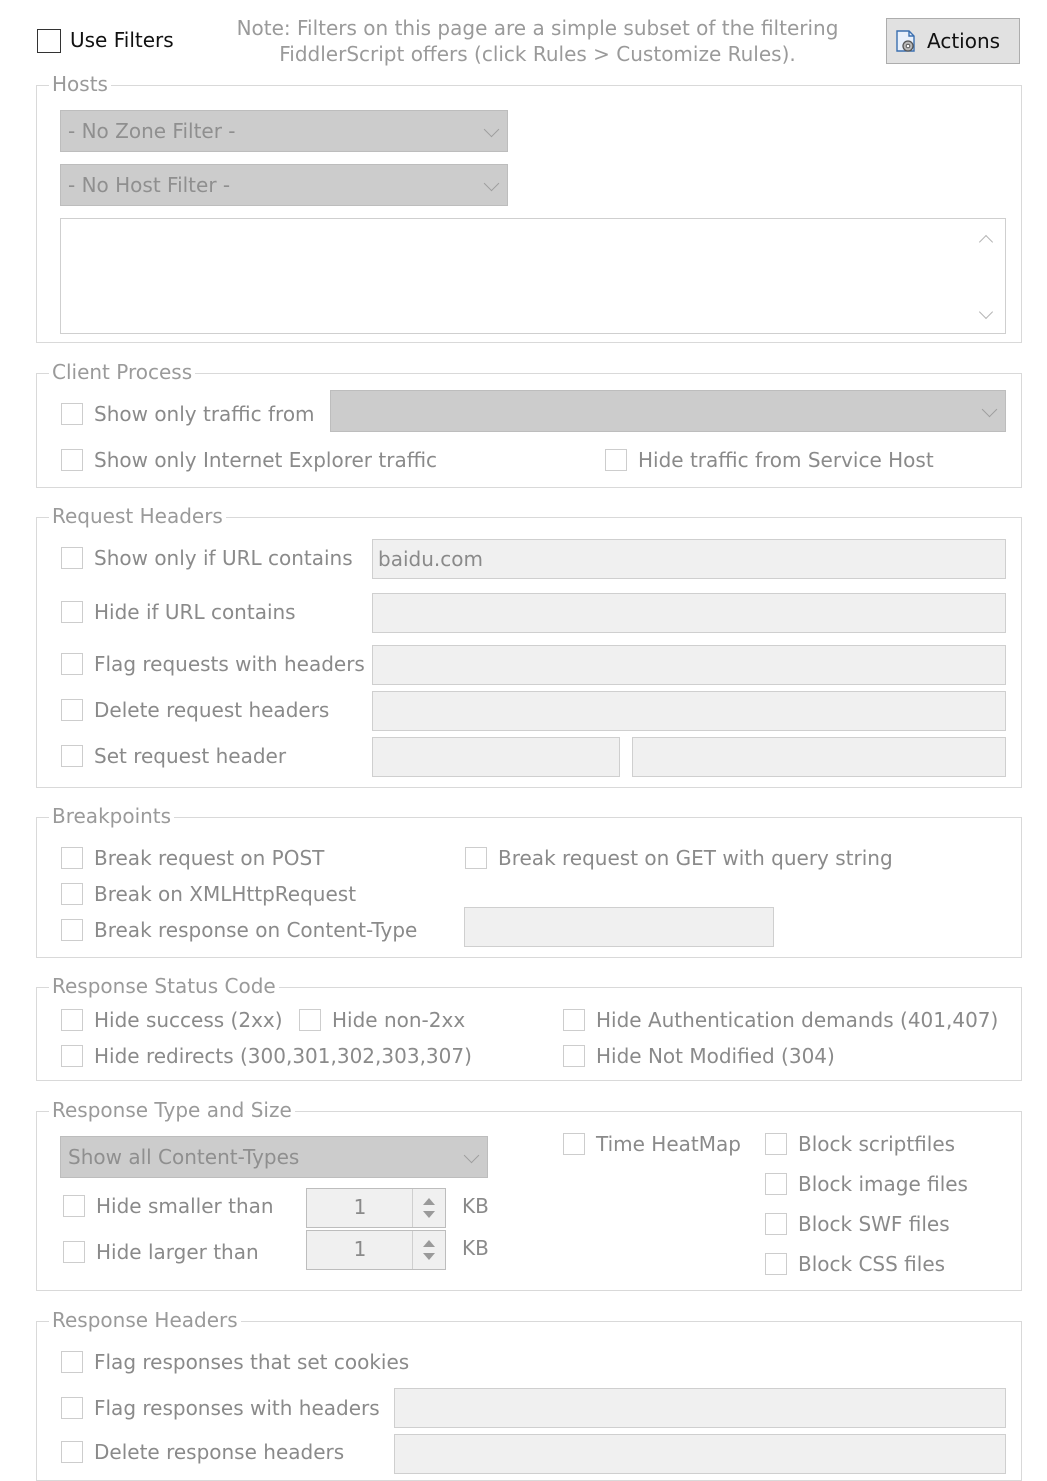 The image size is (1047, 1481). What do you see at coordinates (72, 1362) in the screenshot?
I see `flag-cookies-checkbox` at bounding box center [72, 1362].